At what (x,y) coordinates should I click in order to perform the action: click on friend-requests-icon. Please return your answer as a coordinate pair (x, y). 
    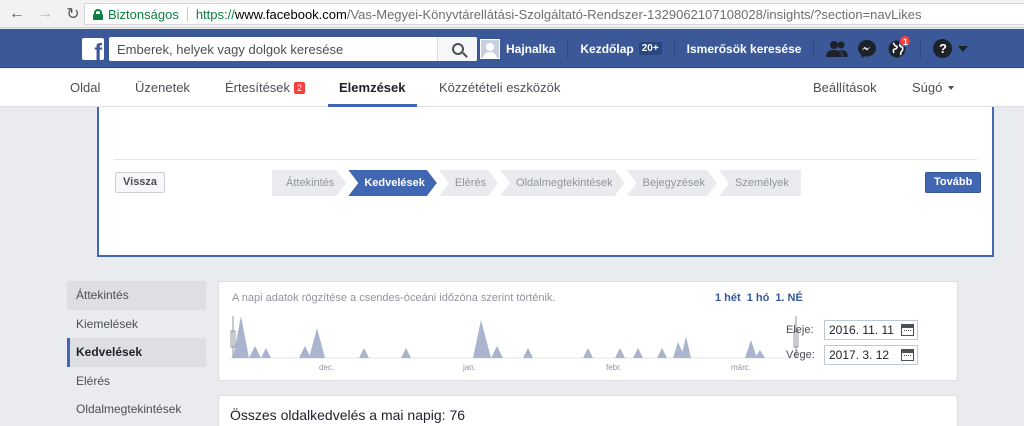
    Looking at the image, I should click on (837, 49).